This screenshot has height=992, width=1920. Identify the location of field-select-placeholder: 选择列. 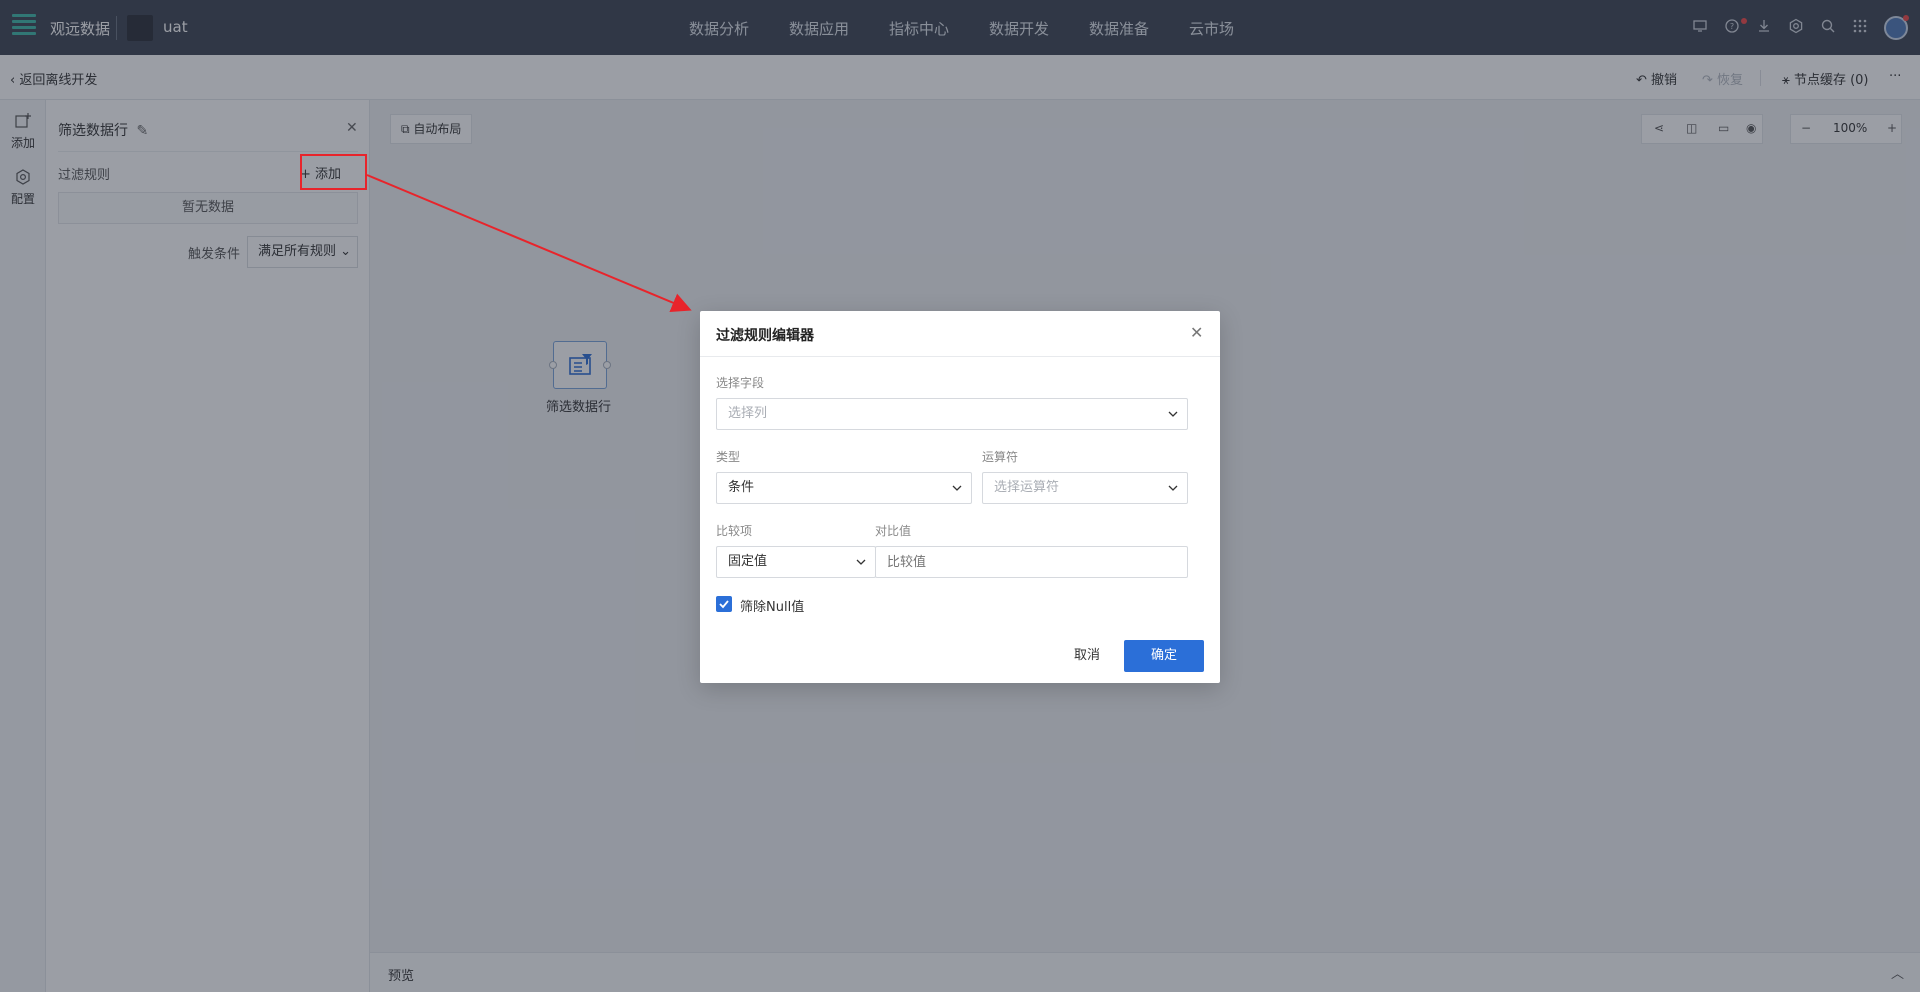
(748, 413).